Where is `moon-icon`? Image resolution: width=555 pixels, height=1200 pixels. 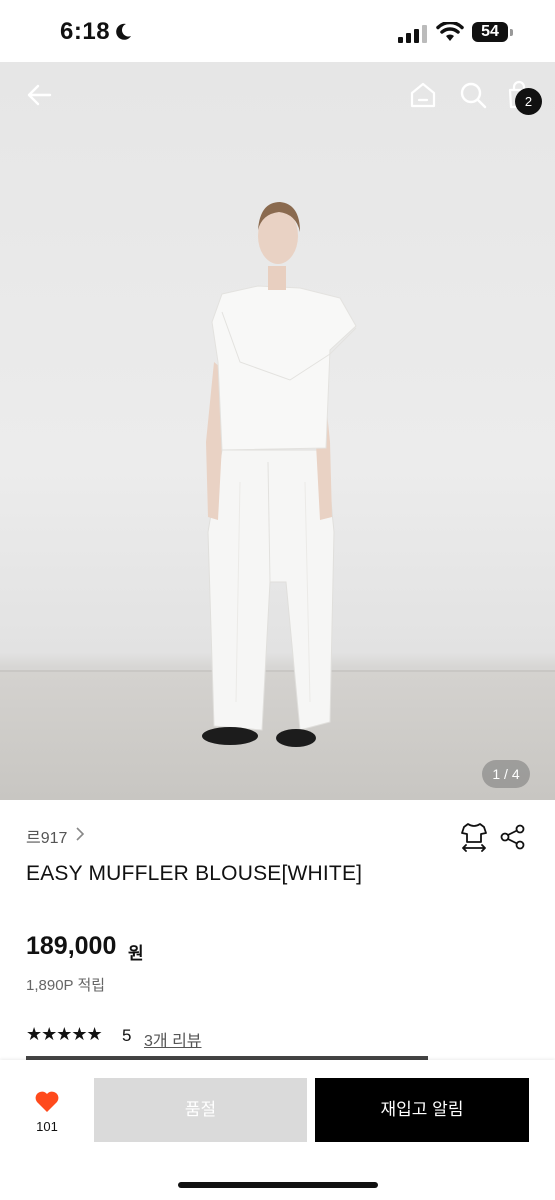 moon-icon is located at coordinates (123, 31).